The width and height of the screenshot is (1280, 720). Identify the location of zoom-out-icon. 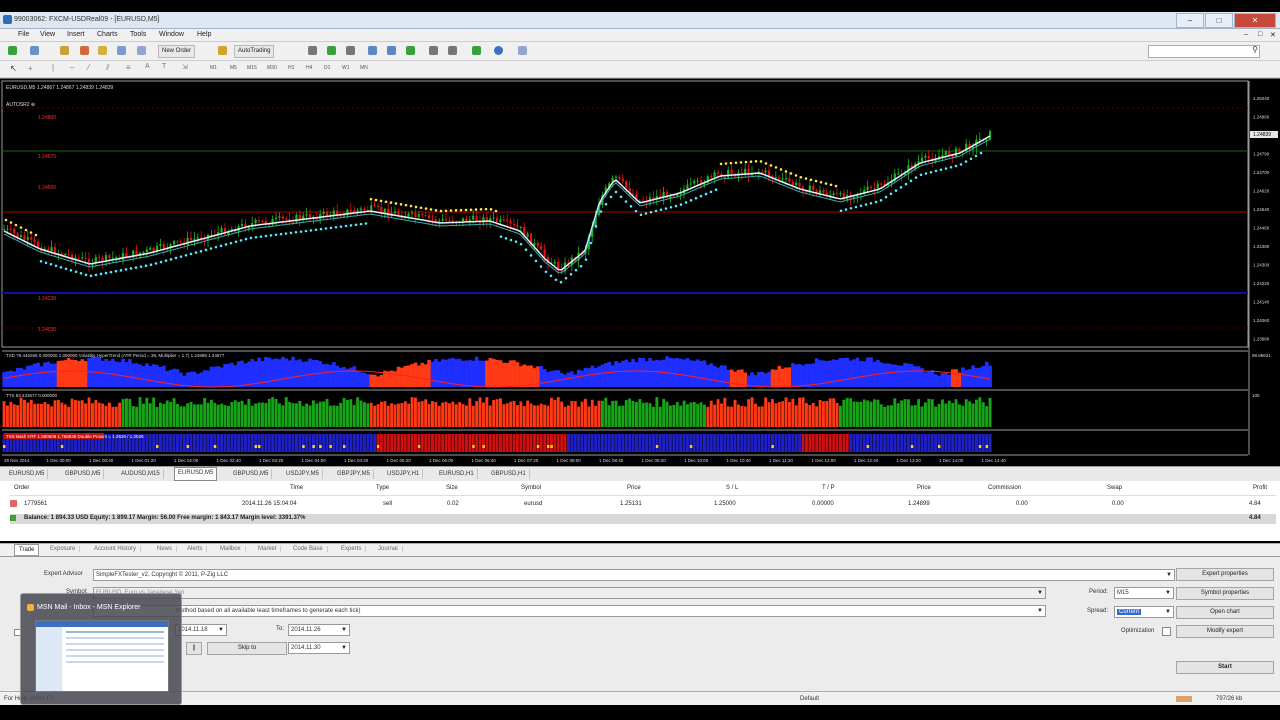
(391, 50).